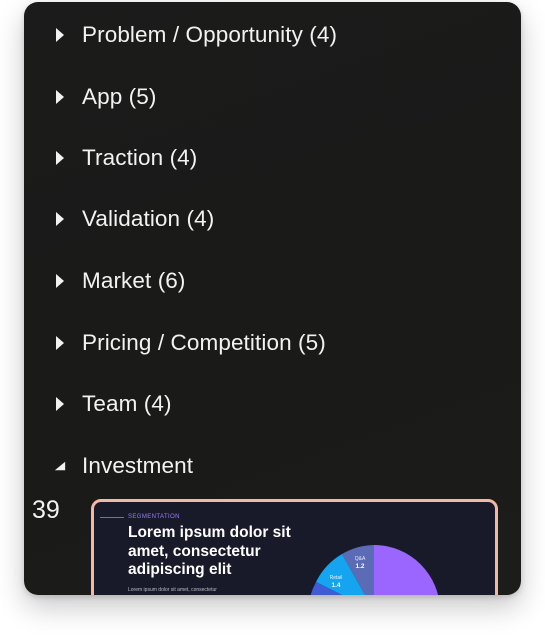  Describe the element at coordinates (272, 97) in the screenshot. I see `section-app: App (5)` at that location.